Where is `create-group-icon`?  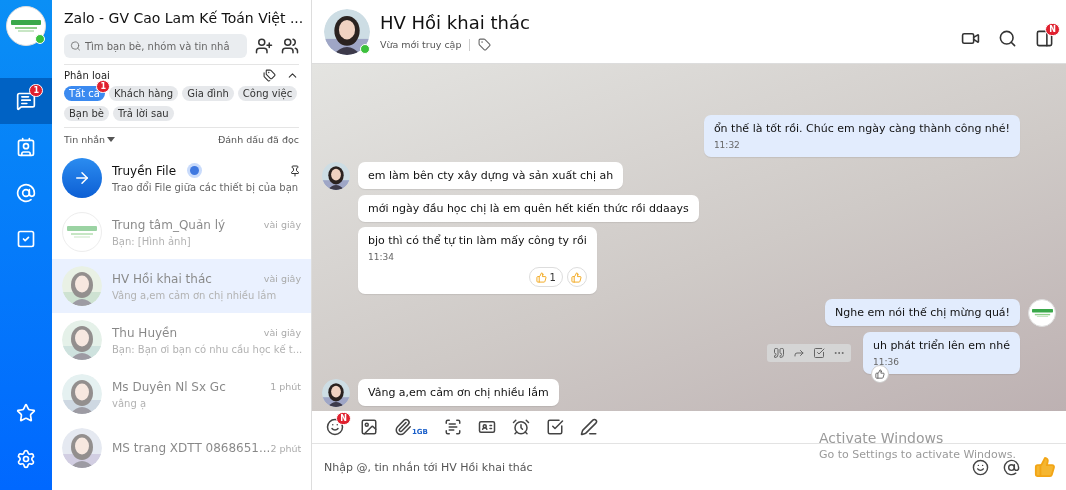 create-group-icon is located at coordinates (290, 46).